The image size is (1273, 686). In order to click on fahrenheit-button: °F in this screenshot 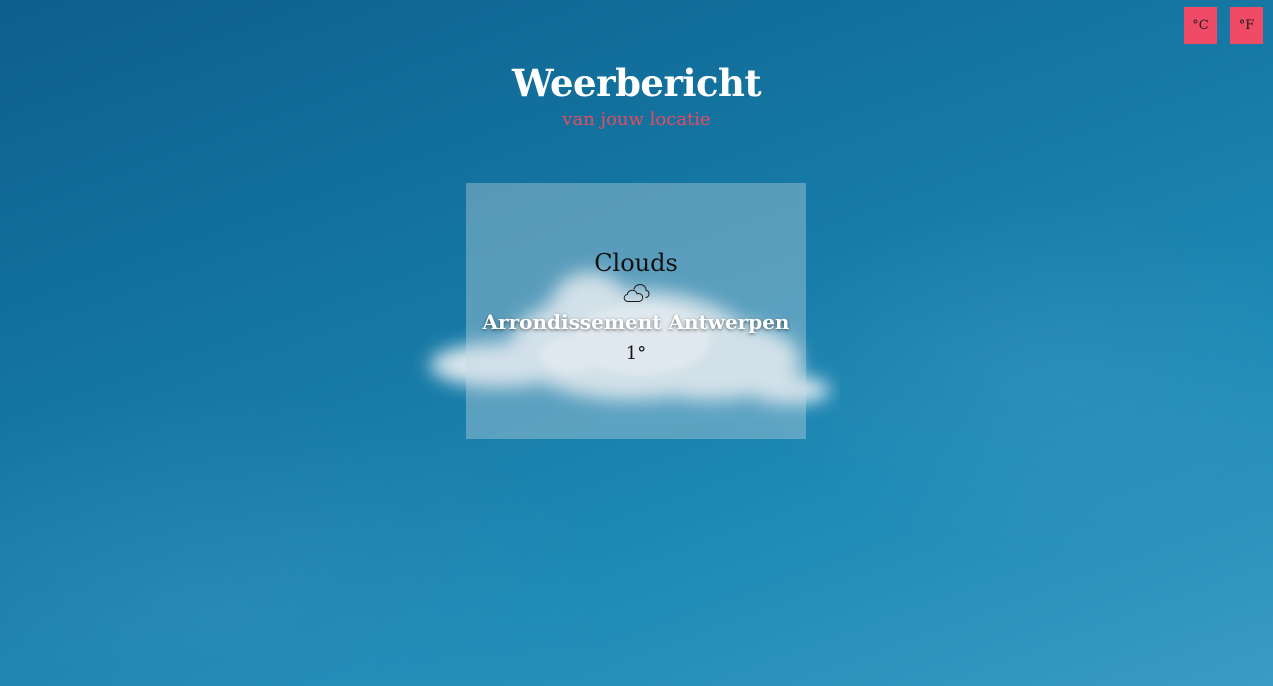, I will do `click(1246, 25)`.